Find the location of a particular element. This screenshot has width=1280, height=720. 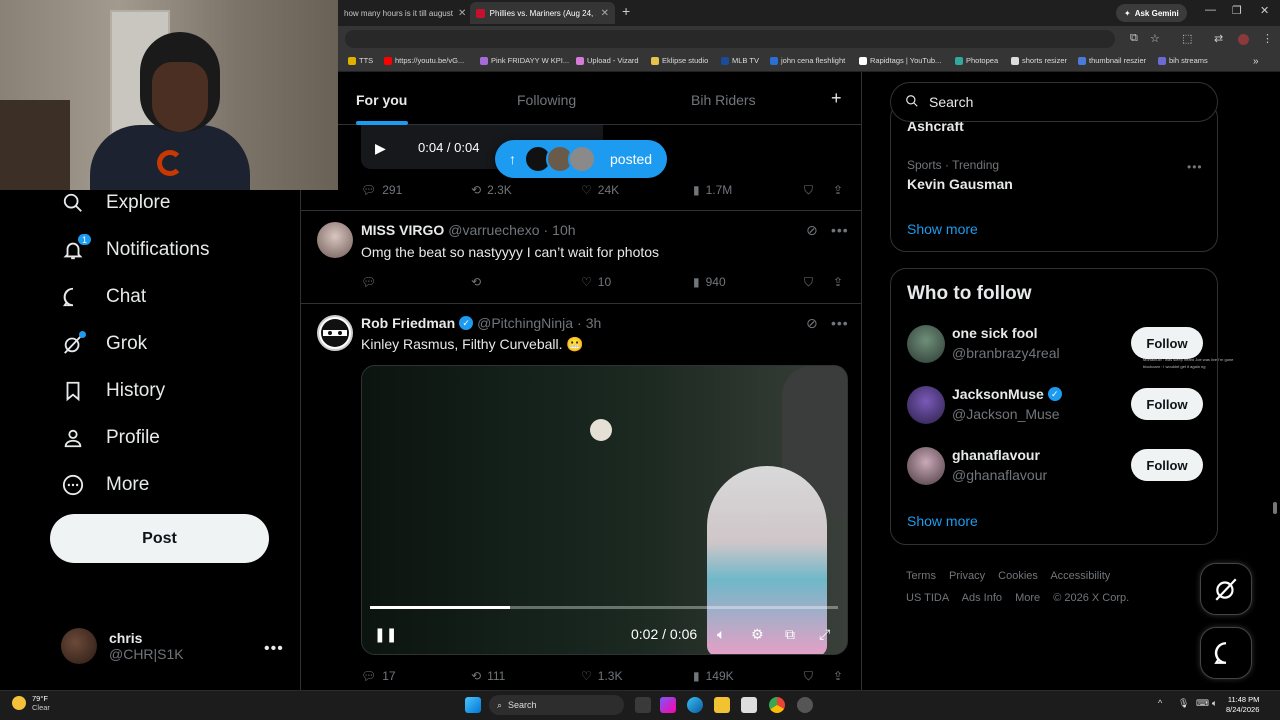

maximize-icon: ❐ is located at coordinates (1237, 10).